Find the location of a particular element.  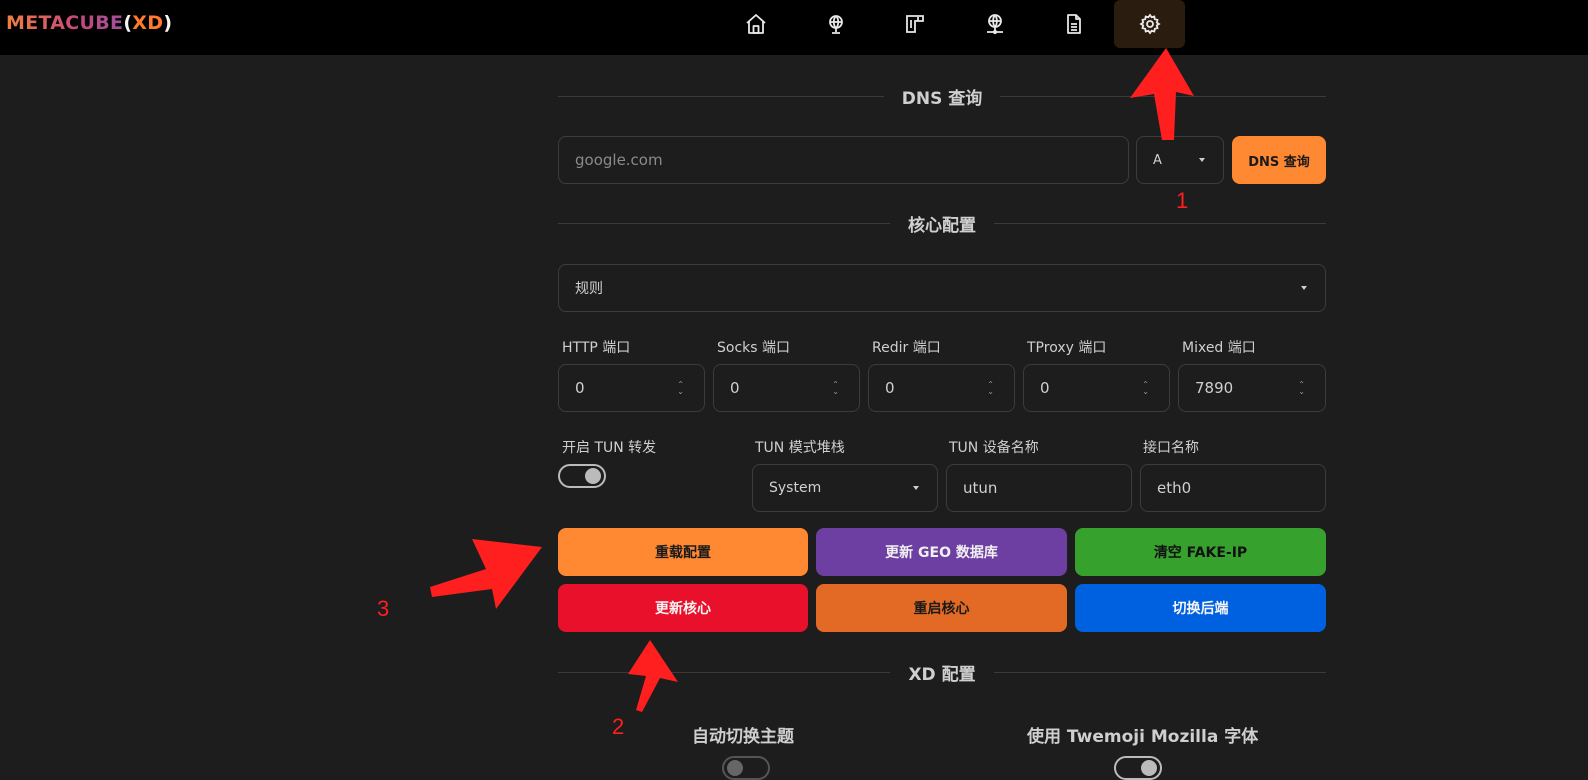

nav-home is located at coordinates (755, 24).